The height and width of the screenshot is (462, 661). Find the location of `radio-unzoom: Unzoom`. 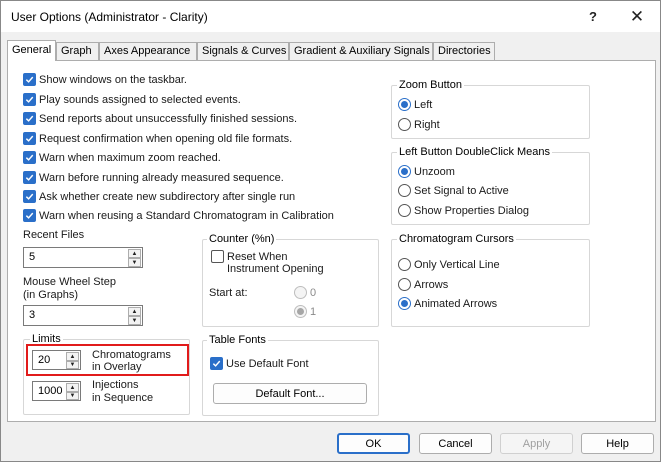

radio-unzoom: Unzoom is located at coordinates (426, 171).